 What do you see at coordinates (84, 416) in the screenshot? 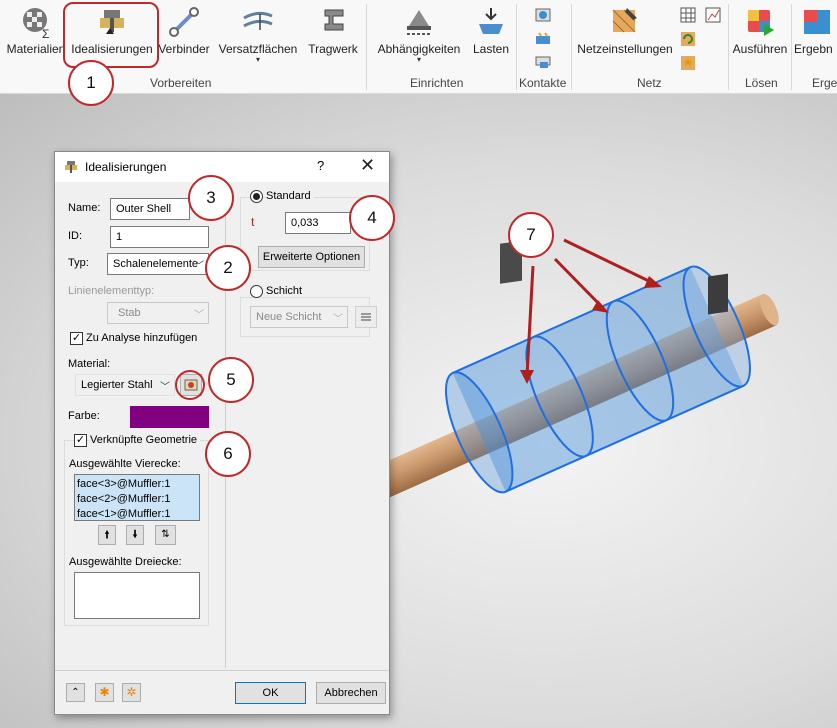
I see `color-label: Farbe:` at bounding box center [84, 416].